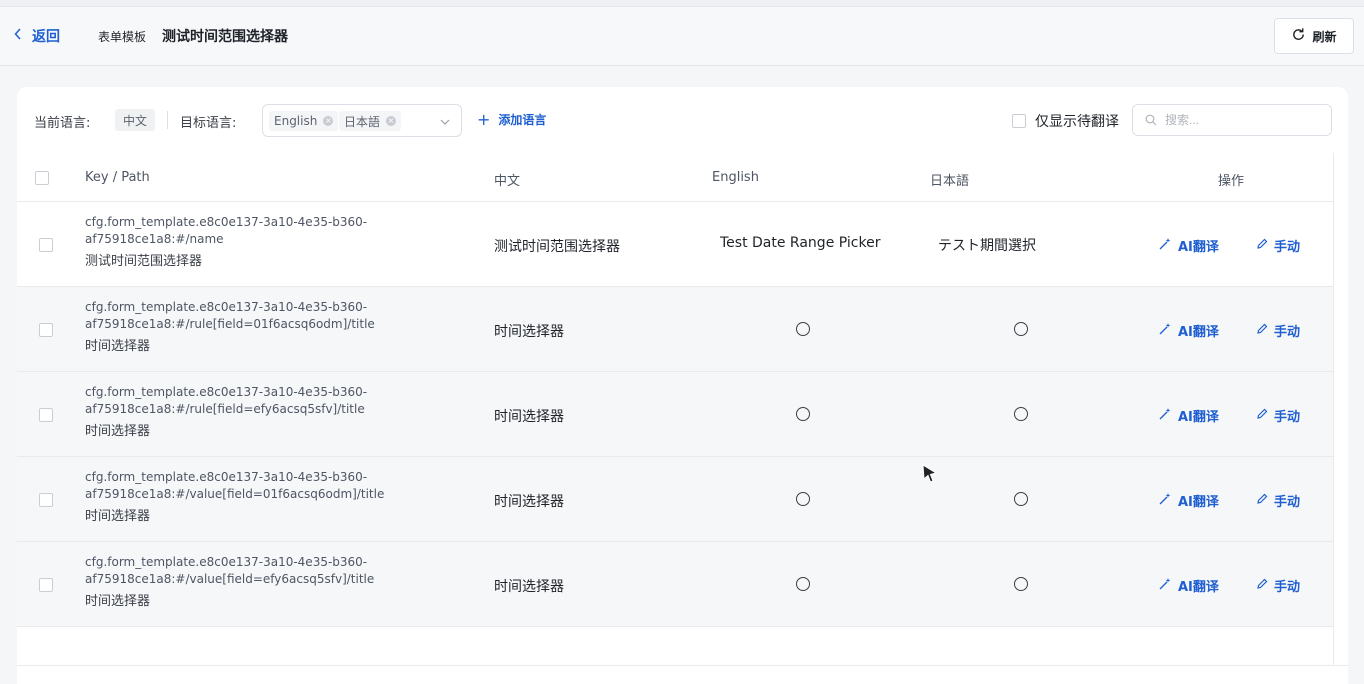 The image size is (1364, 684). What do you see at coordinates (735, 177) in the screenshot?
I see `col-en: English` at bounding box center [735, 177].